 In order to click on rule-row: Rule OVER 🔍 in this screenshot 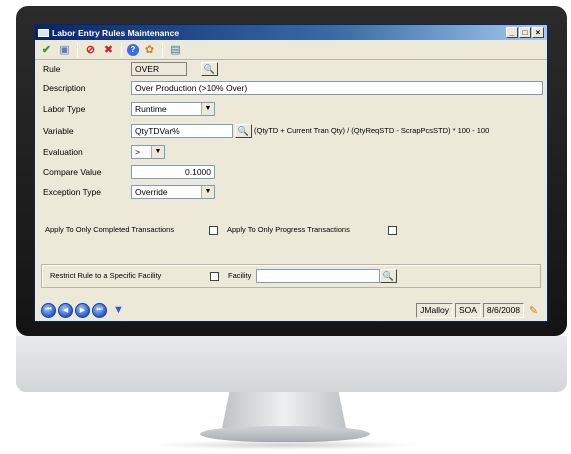, I will do `click(291, 70)`.